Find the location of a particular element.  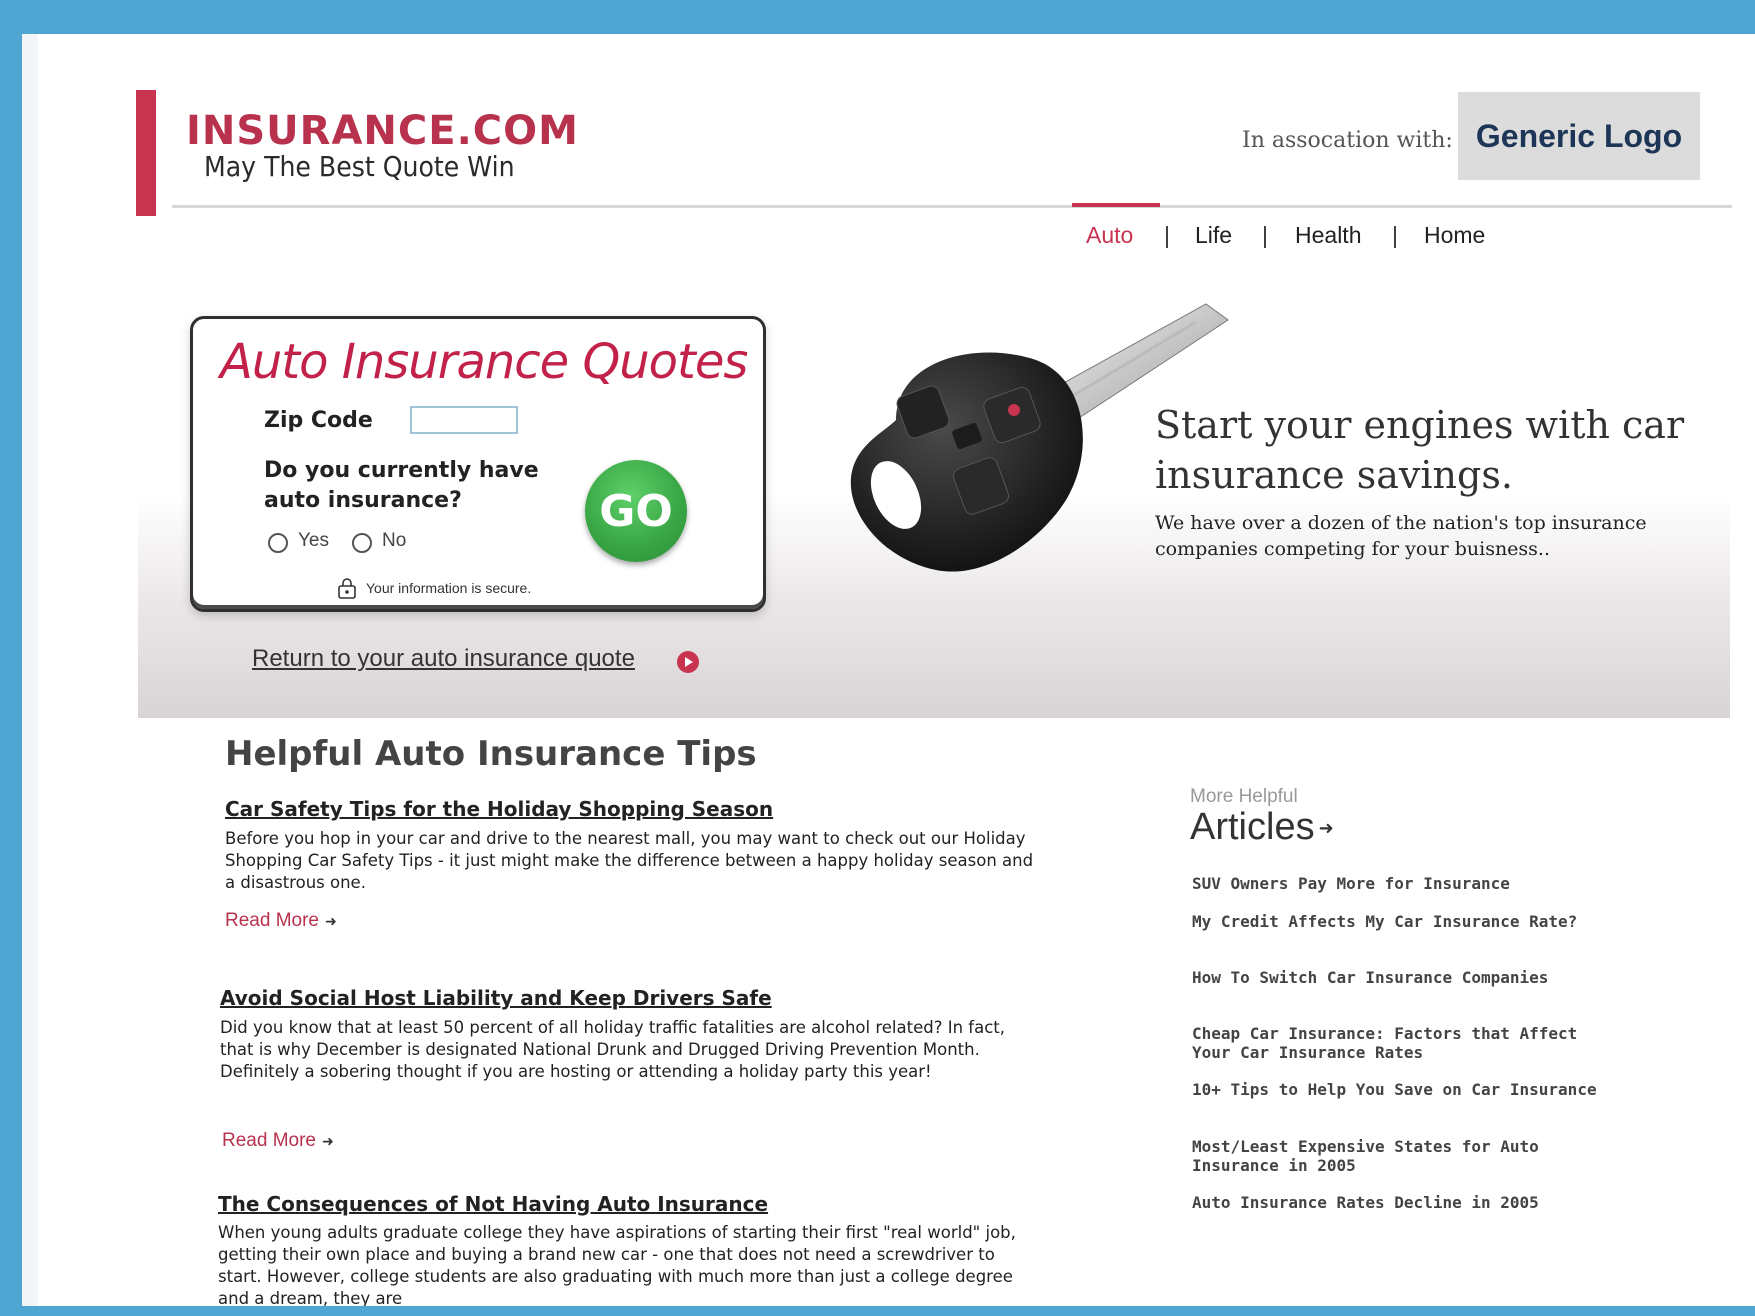

radio-yes-label: Yes is located at coordinates (313, 541).